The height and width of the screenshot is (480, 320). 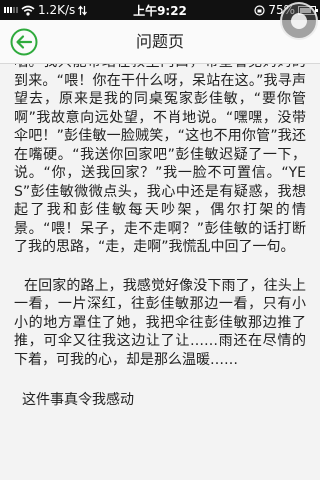 I want to click on assistive-touch-button, so click(x=299, y=21).